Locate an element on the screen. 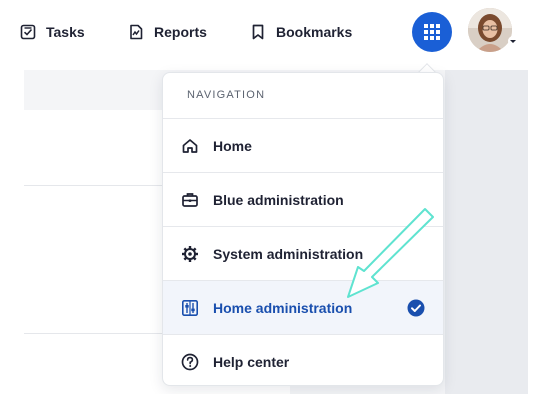  menu-item-help-center: Help center is located at coordinates (303, 359).